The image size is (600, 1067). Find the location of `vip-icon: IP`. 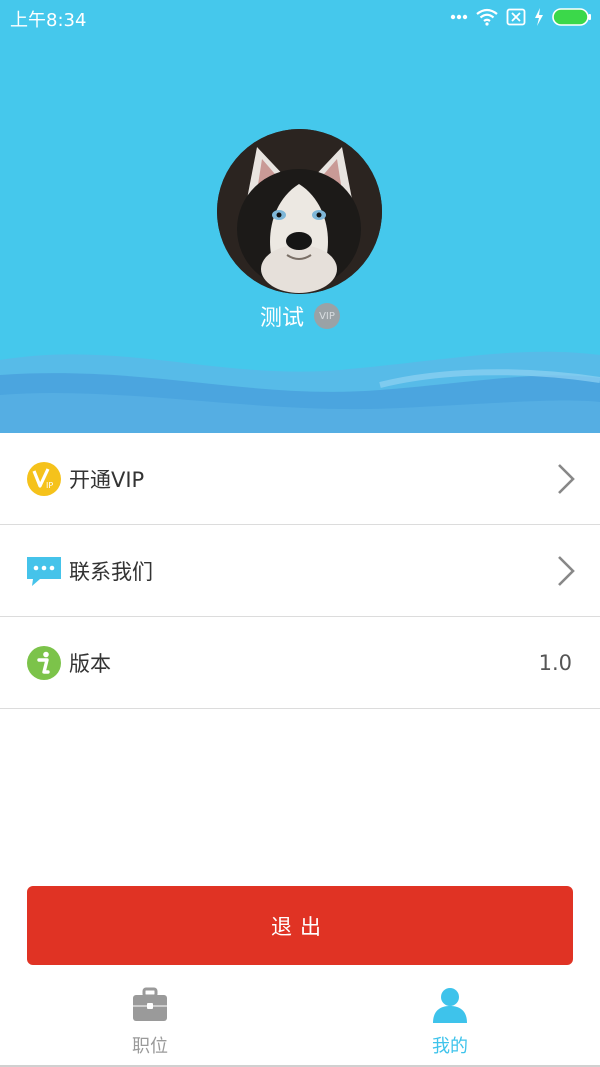

vip-icon: IP is located at coordinates (44, 478).